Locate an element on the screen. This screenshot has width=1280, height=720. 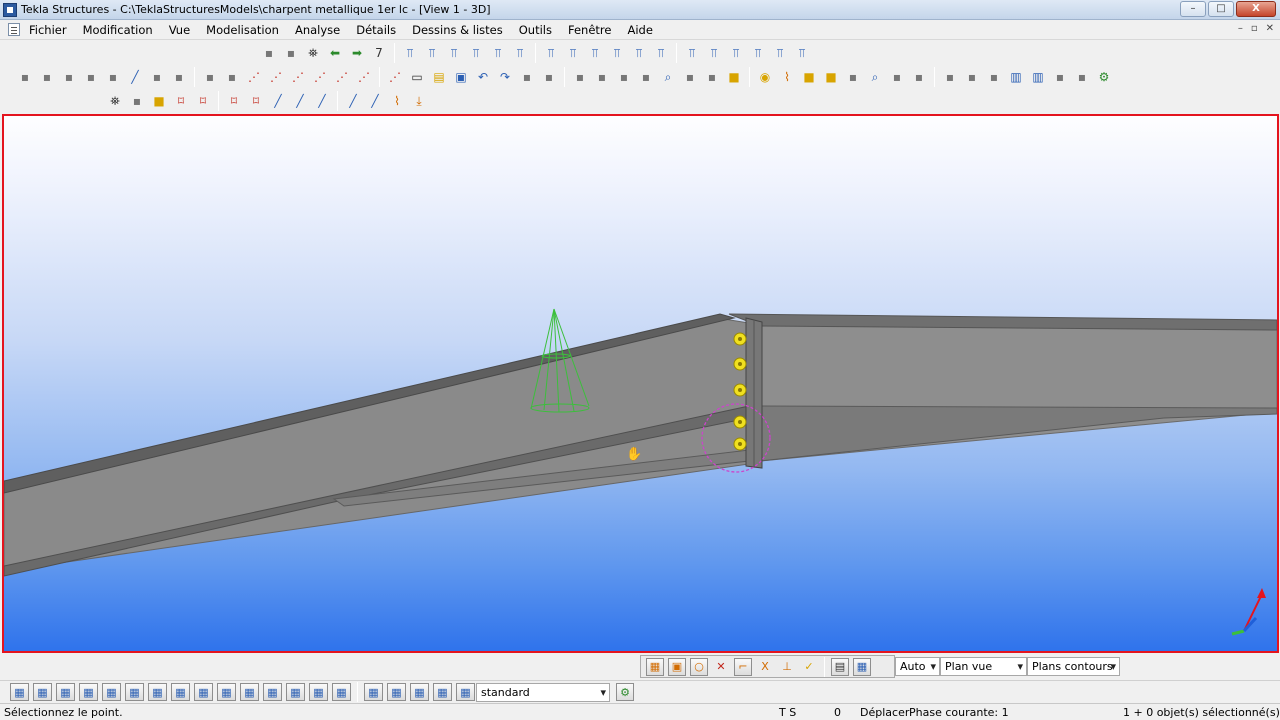
profile-column-icon: ⫪ is located at coordinates (432, 53).